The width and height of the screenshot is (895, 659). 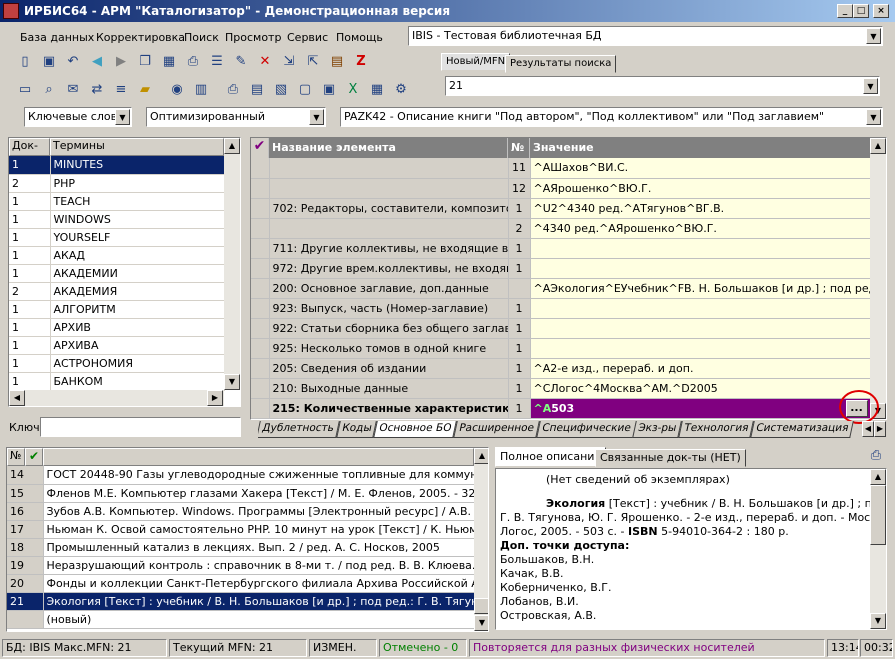 I want to click on terms-scrollbar: ▲ ▼, so click(x=232, y=264).